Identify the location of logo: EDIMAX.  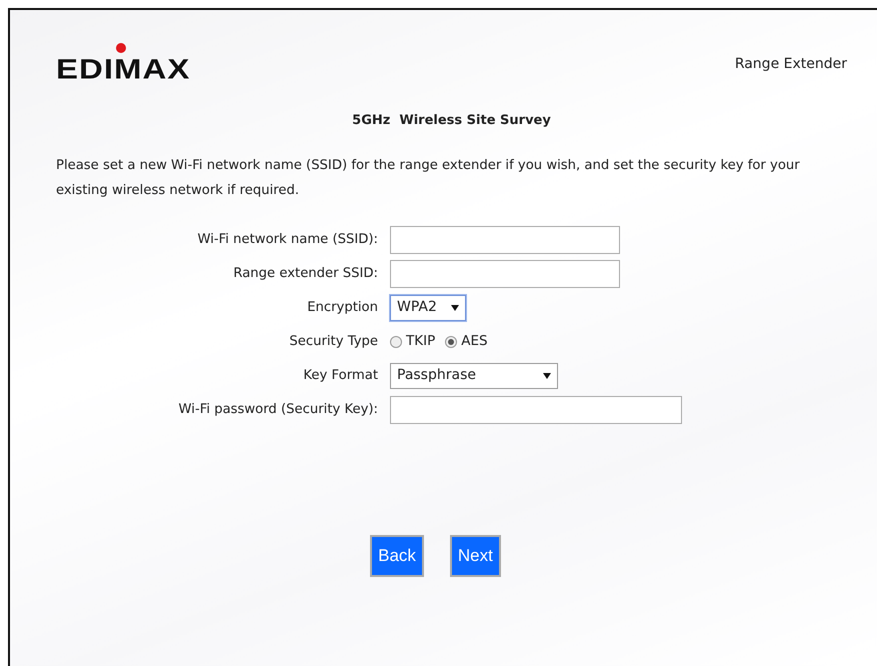
(123, 68).